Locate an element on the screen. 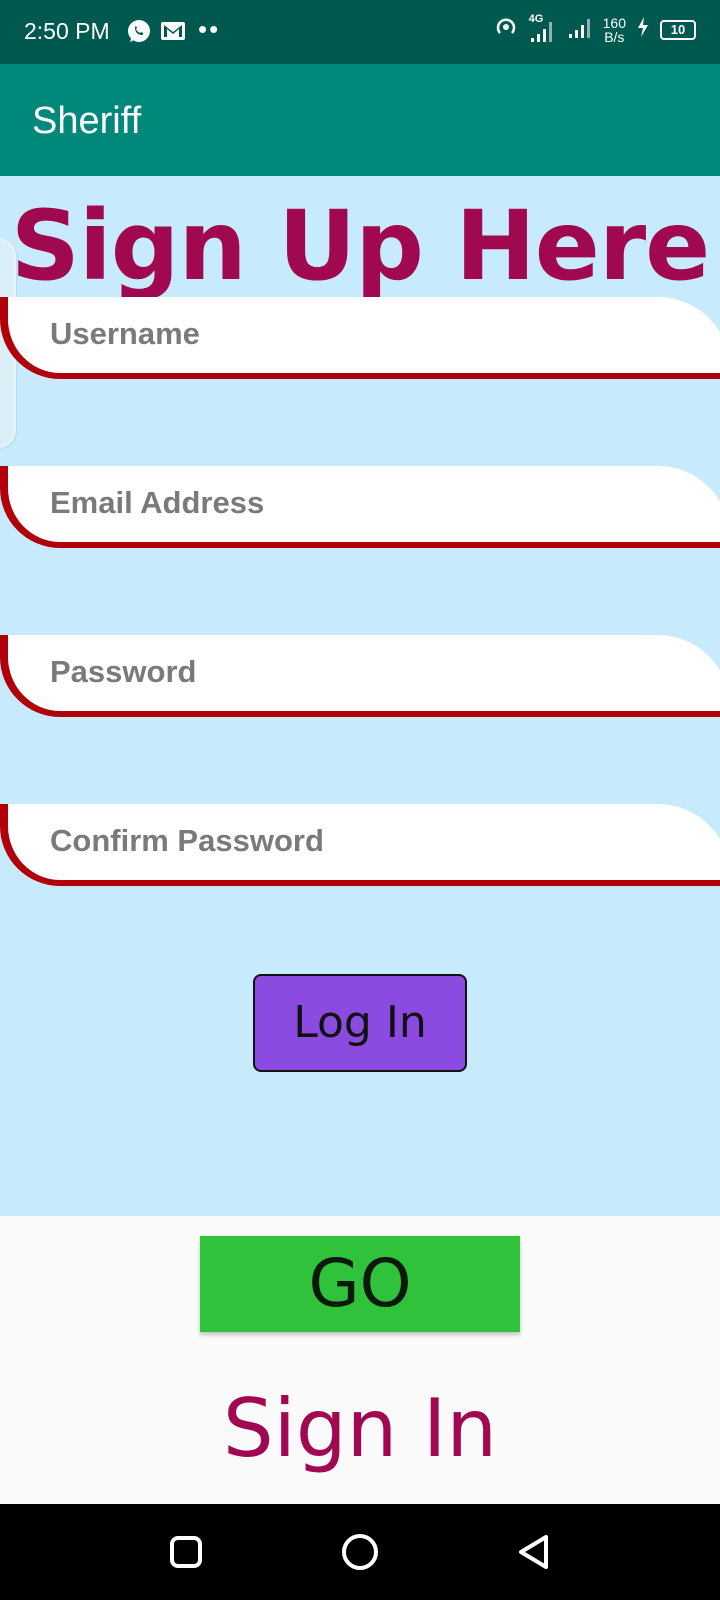 The height and width of the screenshot is (1600, 720). battery-icon: 10 is located at coordinates (678, 29).